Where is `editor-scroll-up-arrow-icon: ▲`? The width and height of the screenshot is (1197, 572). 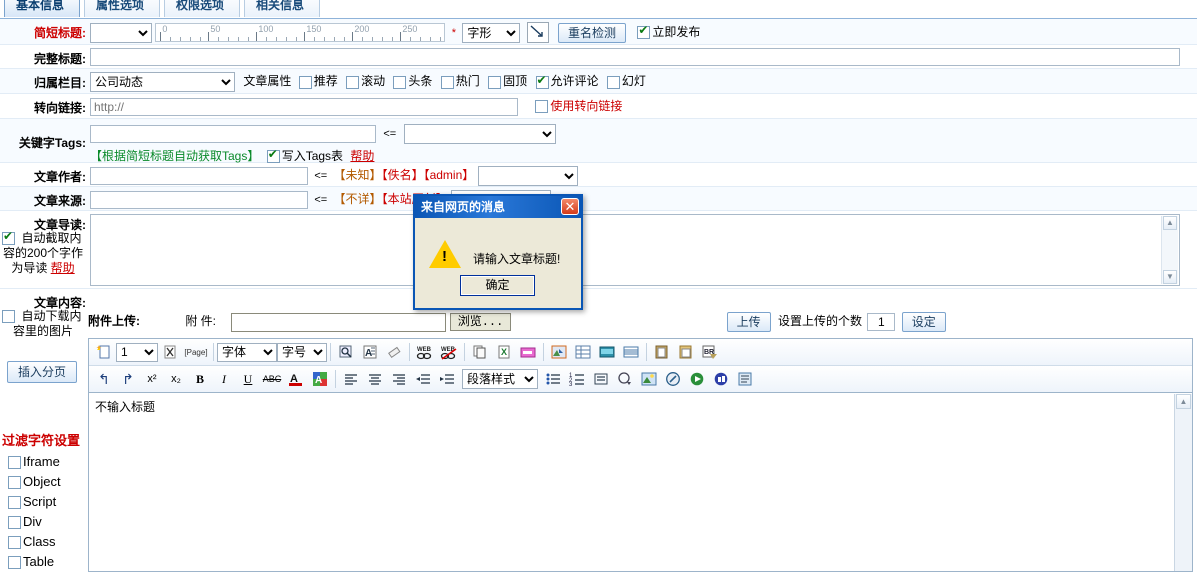 editor-scroll-up-arrow-icon: ▲ is located at coordinates (1183, 401).